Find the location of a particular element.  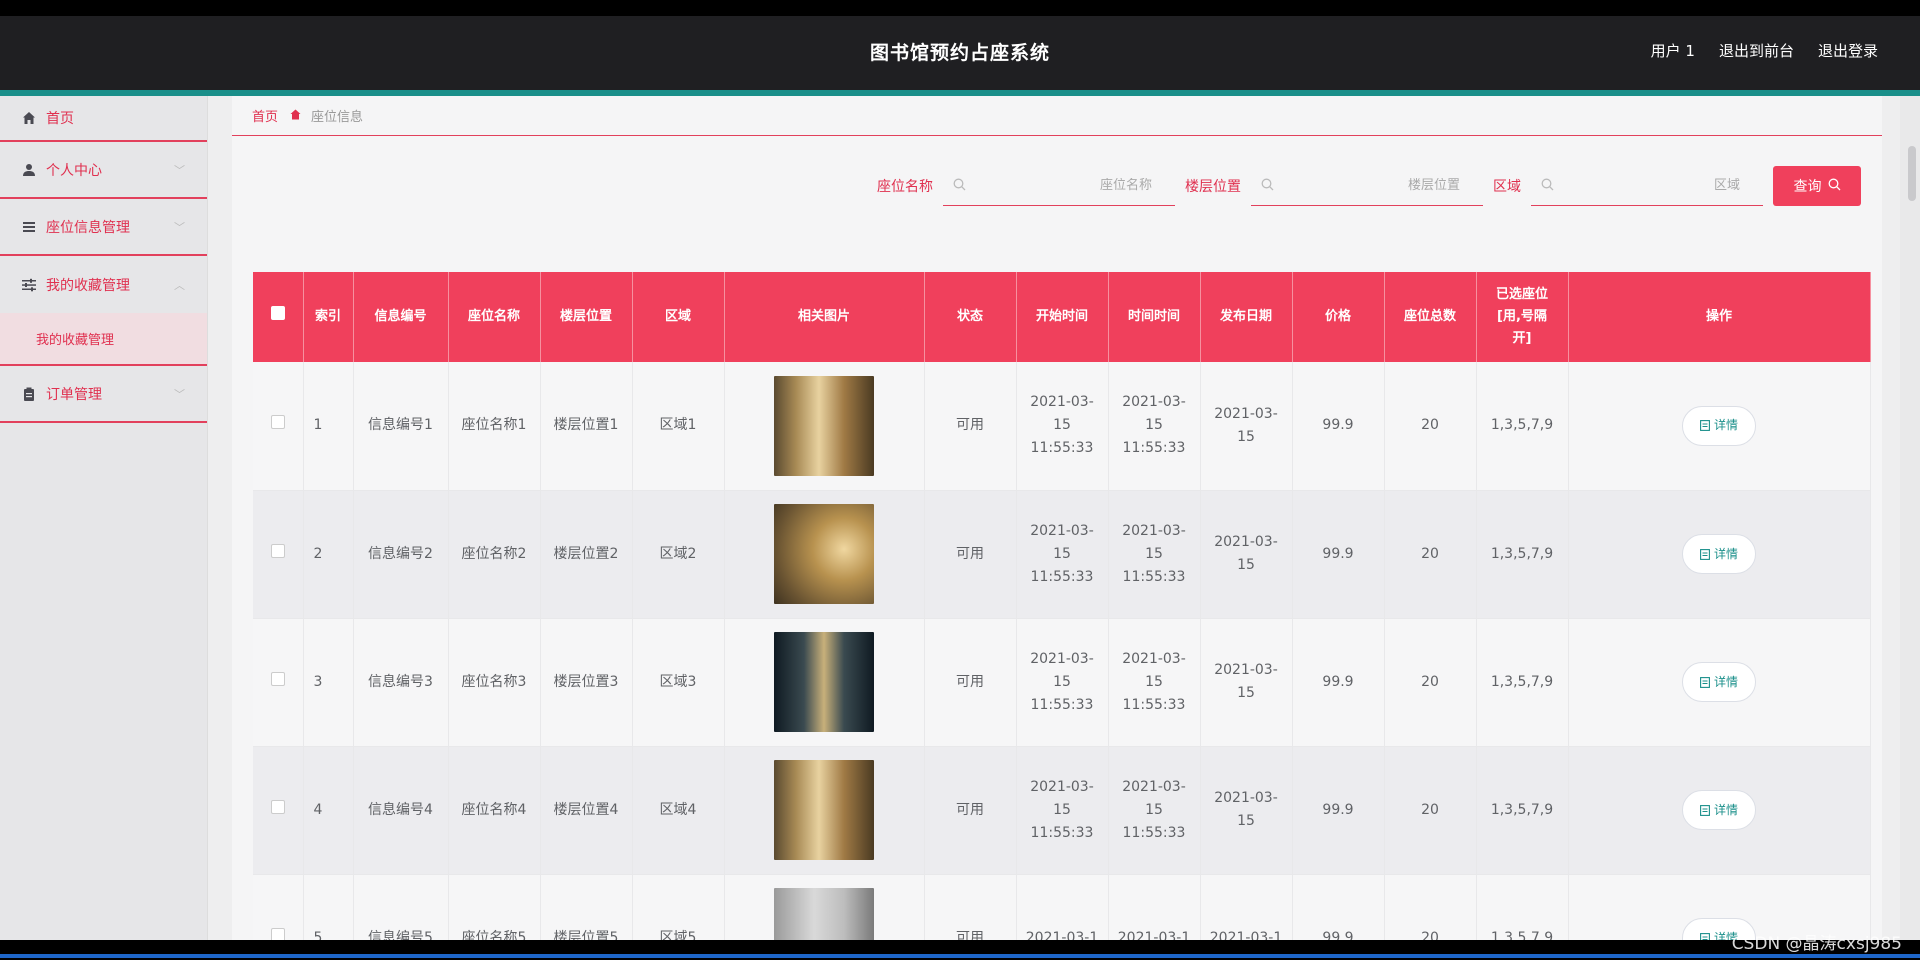

seat-name-input is located at coordinates (1062, 185).